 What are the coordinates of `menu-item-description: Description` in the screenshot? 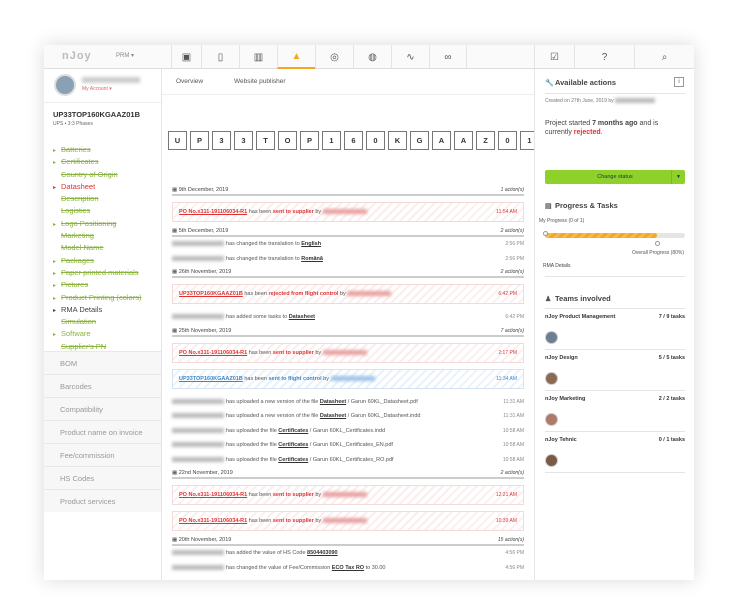 It's located at (97, 199).